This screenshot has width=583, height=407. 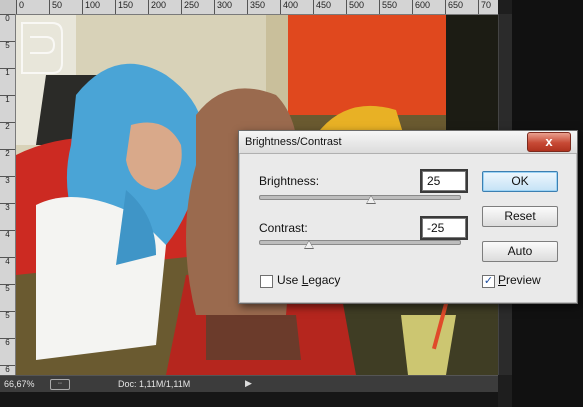 I want to click on auto-button: Auto, so click(x=520, y=251).